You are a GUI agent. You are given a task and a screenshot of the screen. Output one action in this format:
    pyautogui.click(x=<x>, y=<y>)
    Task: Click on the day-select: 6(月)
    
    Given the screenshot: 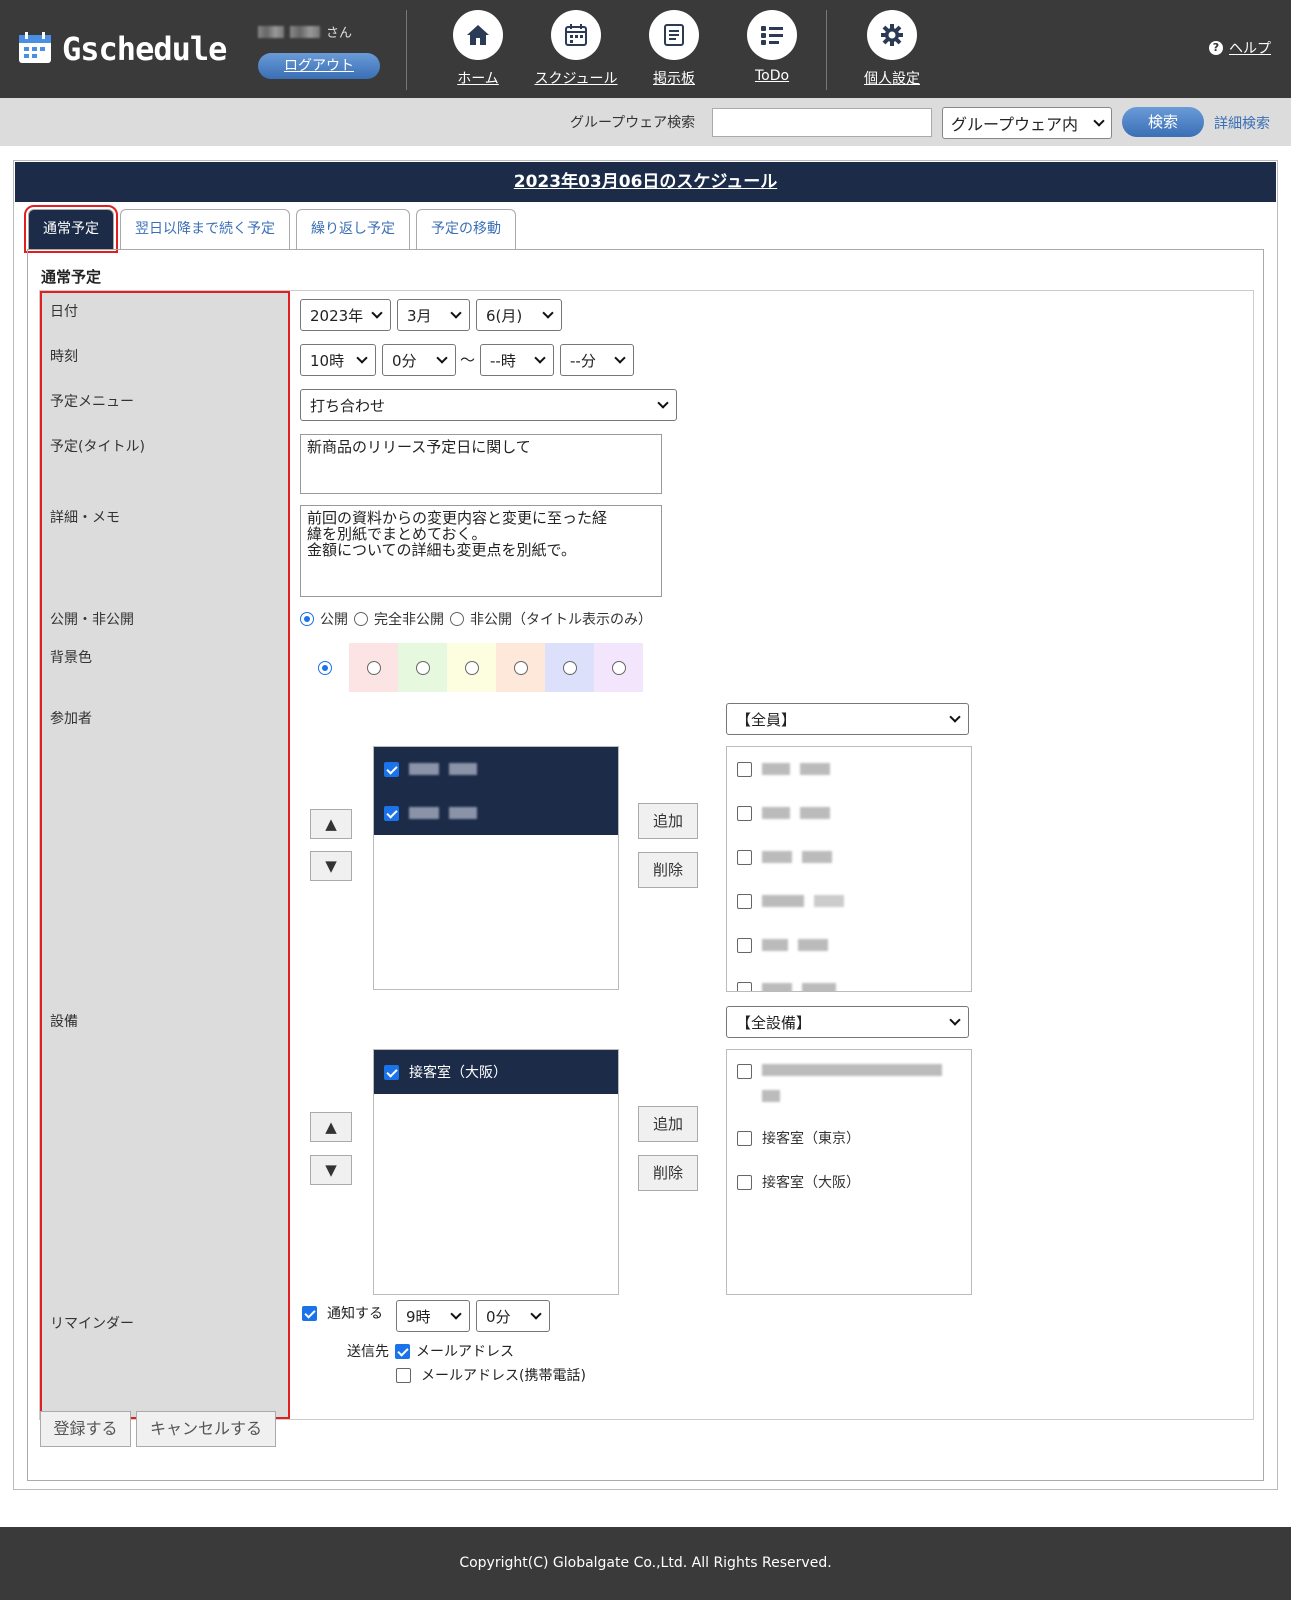 What is the action you would take?
    pyautogui.click(x=519, y=315)
    